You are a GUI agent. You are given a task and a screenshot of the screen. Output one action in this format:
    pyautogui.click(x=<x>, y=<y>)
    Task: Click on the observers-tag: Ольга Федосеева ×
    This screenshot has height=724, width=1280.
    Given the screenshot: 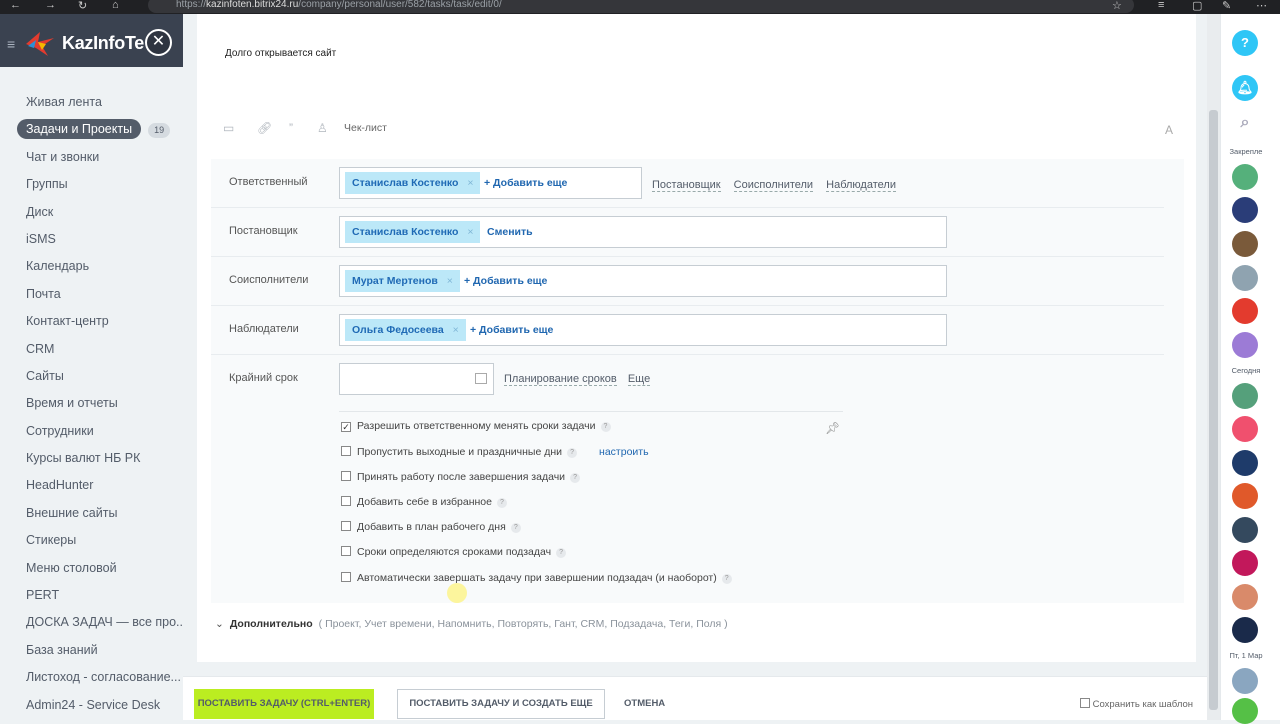 What is the action you would take?
    pyautogui.click(x=405, y=330)
    